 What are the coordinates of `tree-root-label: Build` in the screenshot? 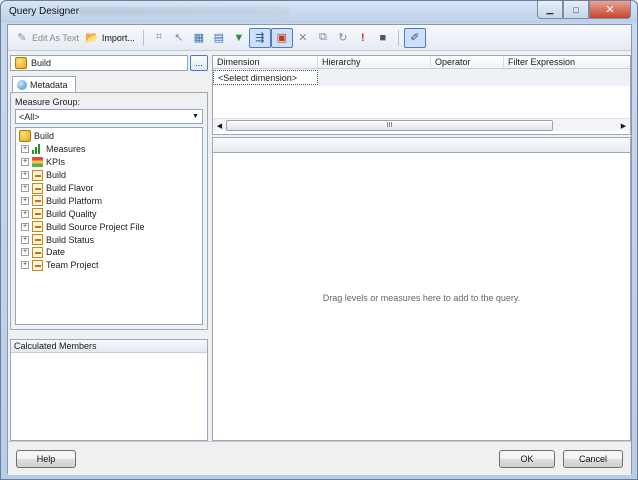 It's located at (44, 136).